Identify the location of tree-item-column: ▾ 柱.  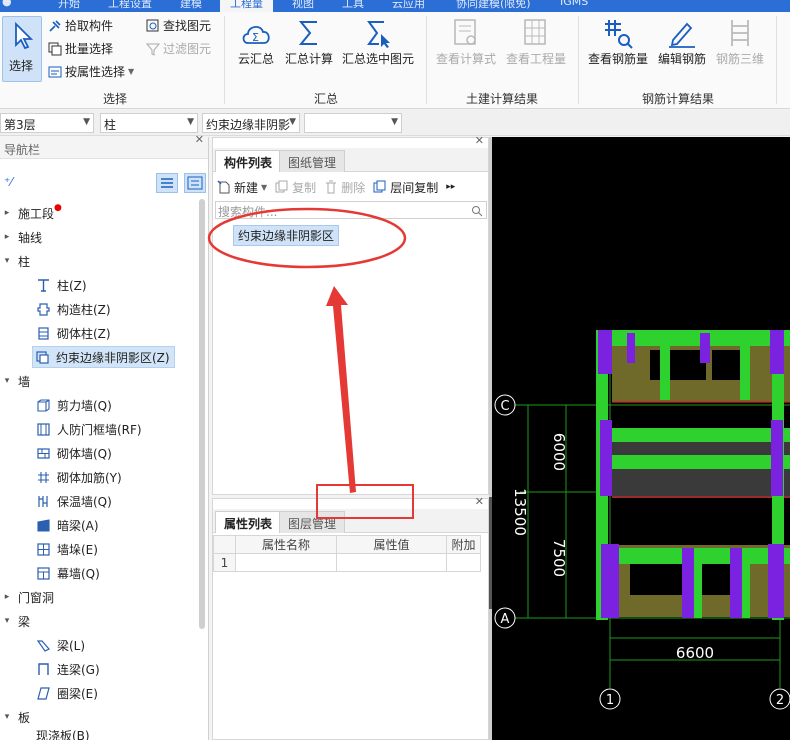
(15, 261).